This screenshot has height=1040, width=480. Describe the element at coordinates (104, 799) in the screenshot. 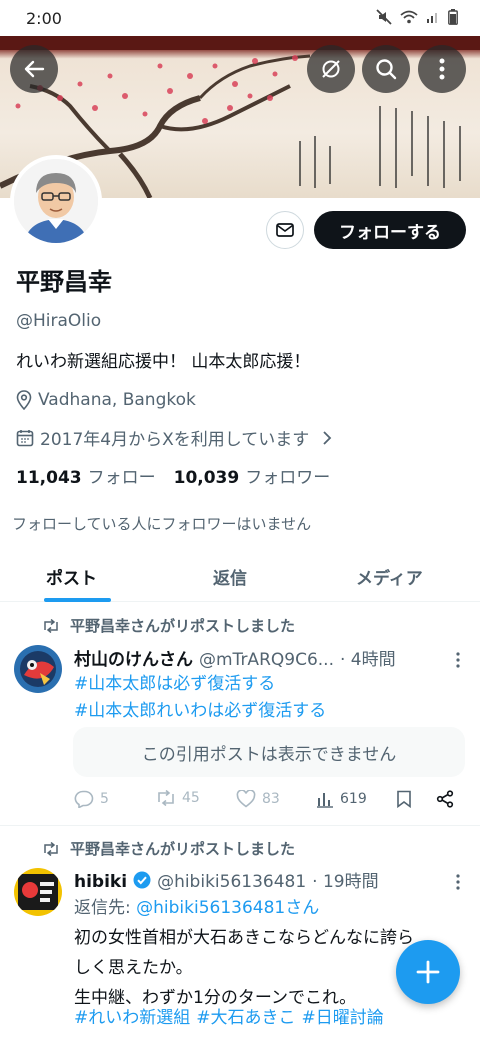

I see `reply-count: 5` at that location.